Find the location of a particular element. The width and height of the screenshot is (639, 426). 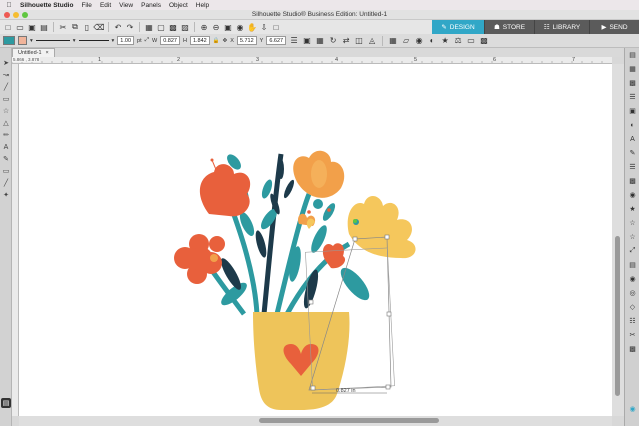

undo-icon: ↶ is located at coordinates (118, 27).